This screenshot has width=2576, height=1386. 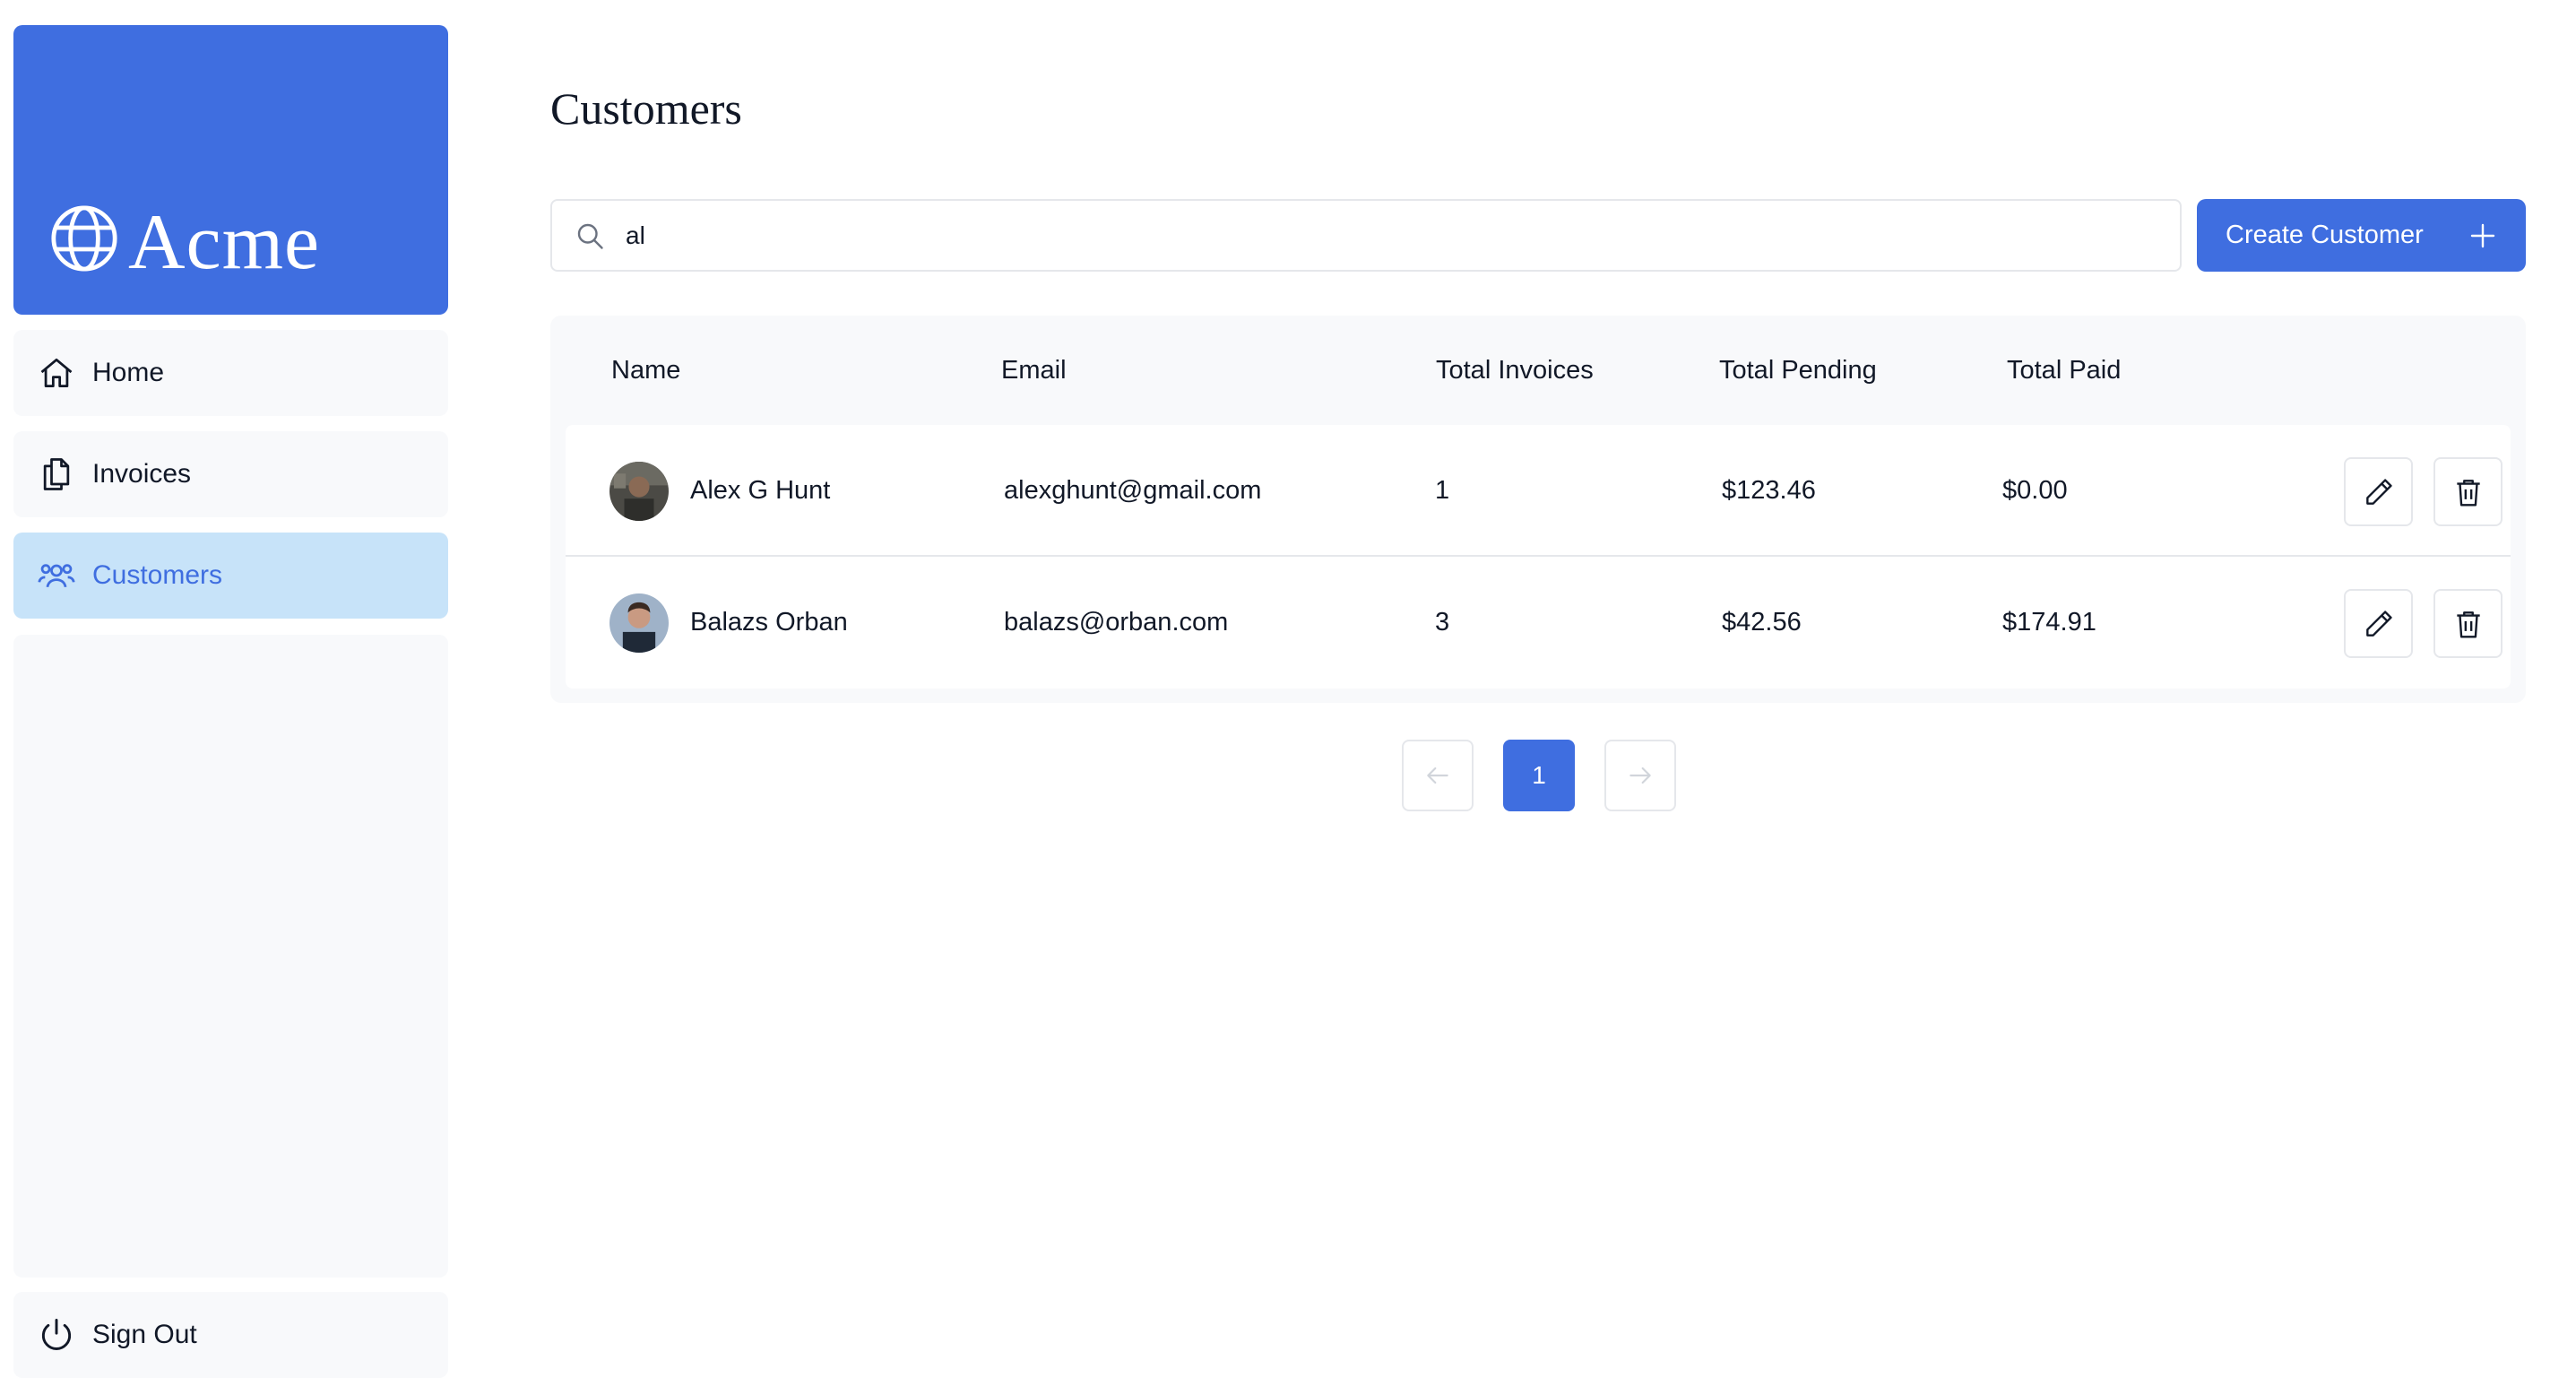 What do you see at coordinates (84, 238) in the screenshot?
I see `globe-icon` at bounding box center [84, 238].